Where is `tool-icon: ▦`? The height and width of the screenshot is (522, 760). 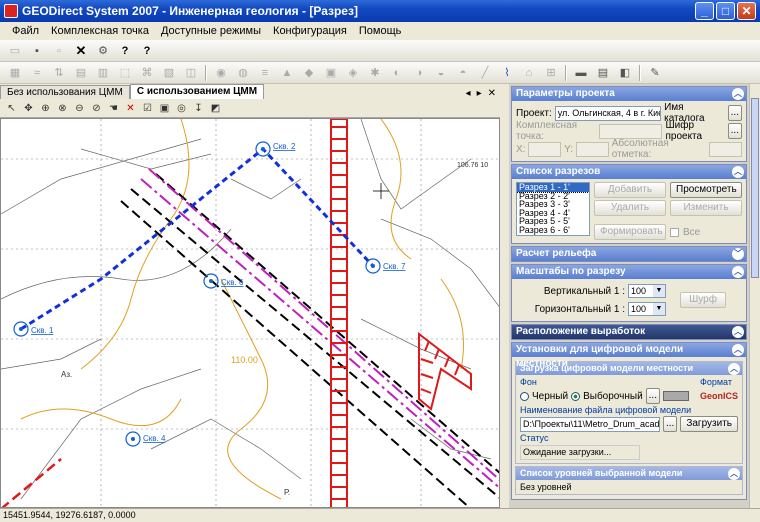
tool-icon: ▦ is located at coordinates (15, 73).